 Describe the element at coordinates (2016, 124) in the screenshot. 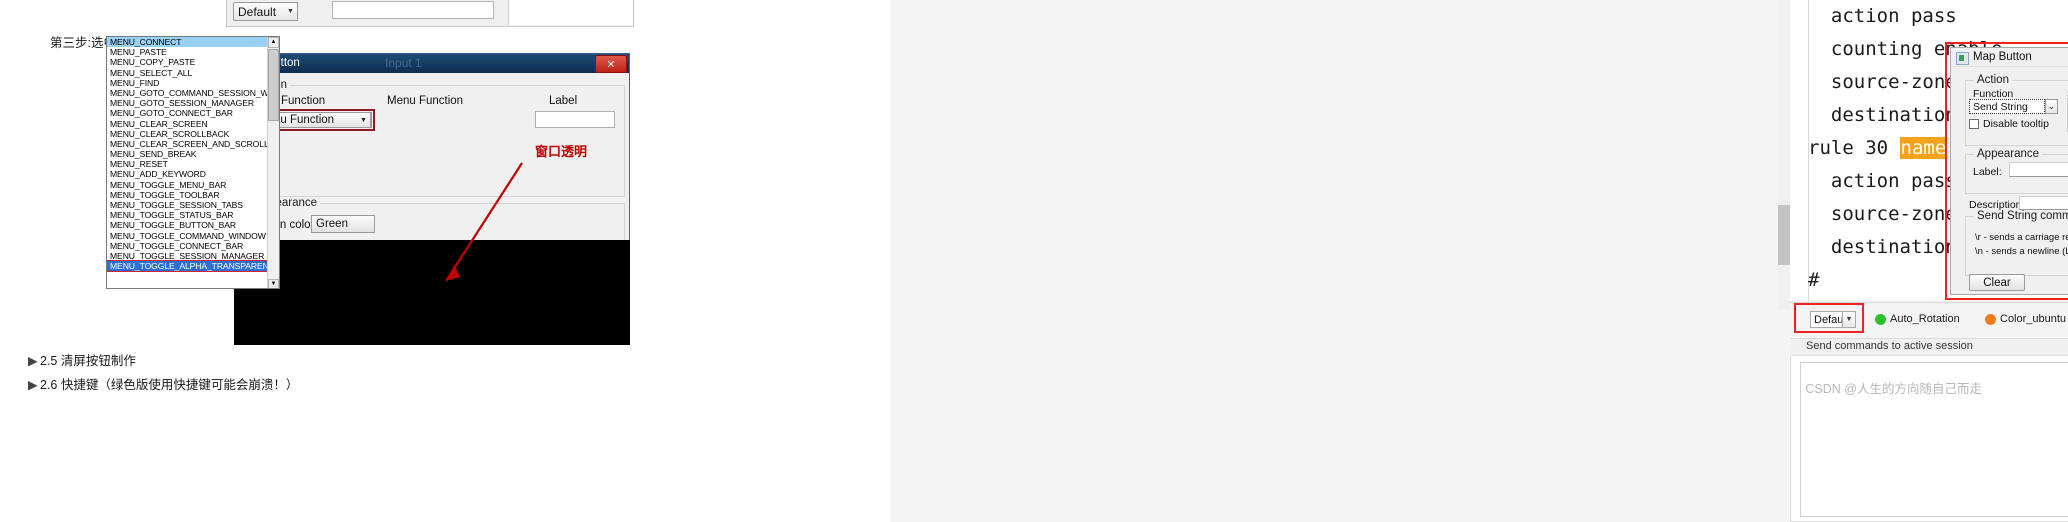

I see `disable-tooltip-label: Disable tooltip` at that location.